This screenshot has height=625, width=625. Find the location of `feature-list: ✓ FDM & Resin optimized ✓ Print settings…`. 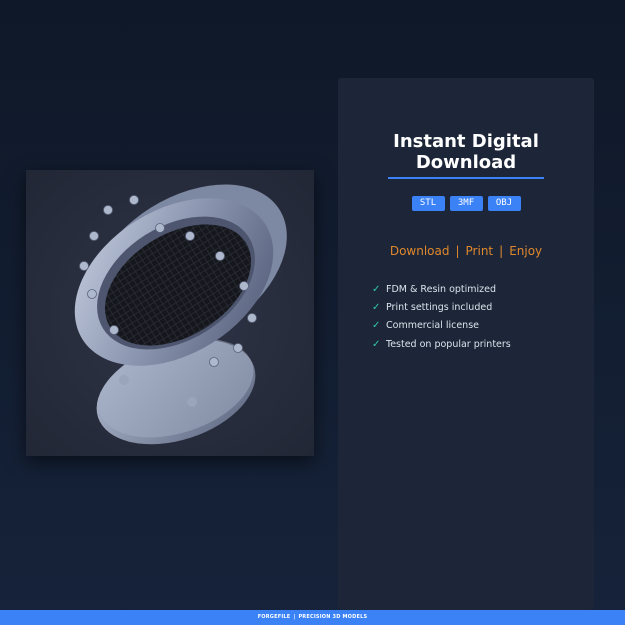

feature-list: ✓ FDM & Resin optimized ✓ Print settings… is located at coordinates (441, 316).